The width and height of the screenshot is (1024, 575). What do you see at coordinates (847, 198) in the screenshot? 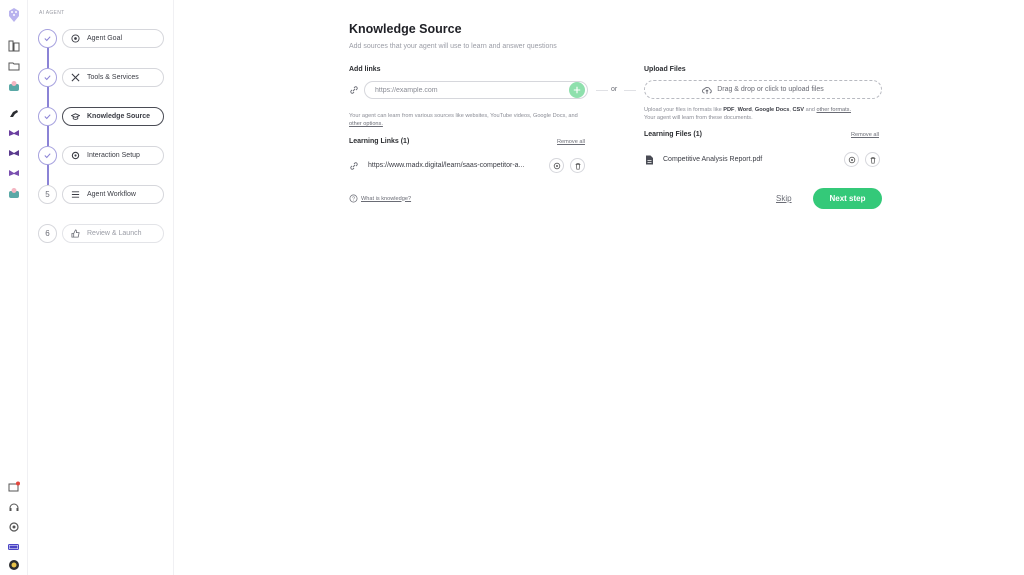
I see `next-step-button: Next step` at bounding box center [847, 198].